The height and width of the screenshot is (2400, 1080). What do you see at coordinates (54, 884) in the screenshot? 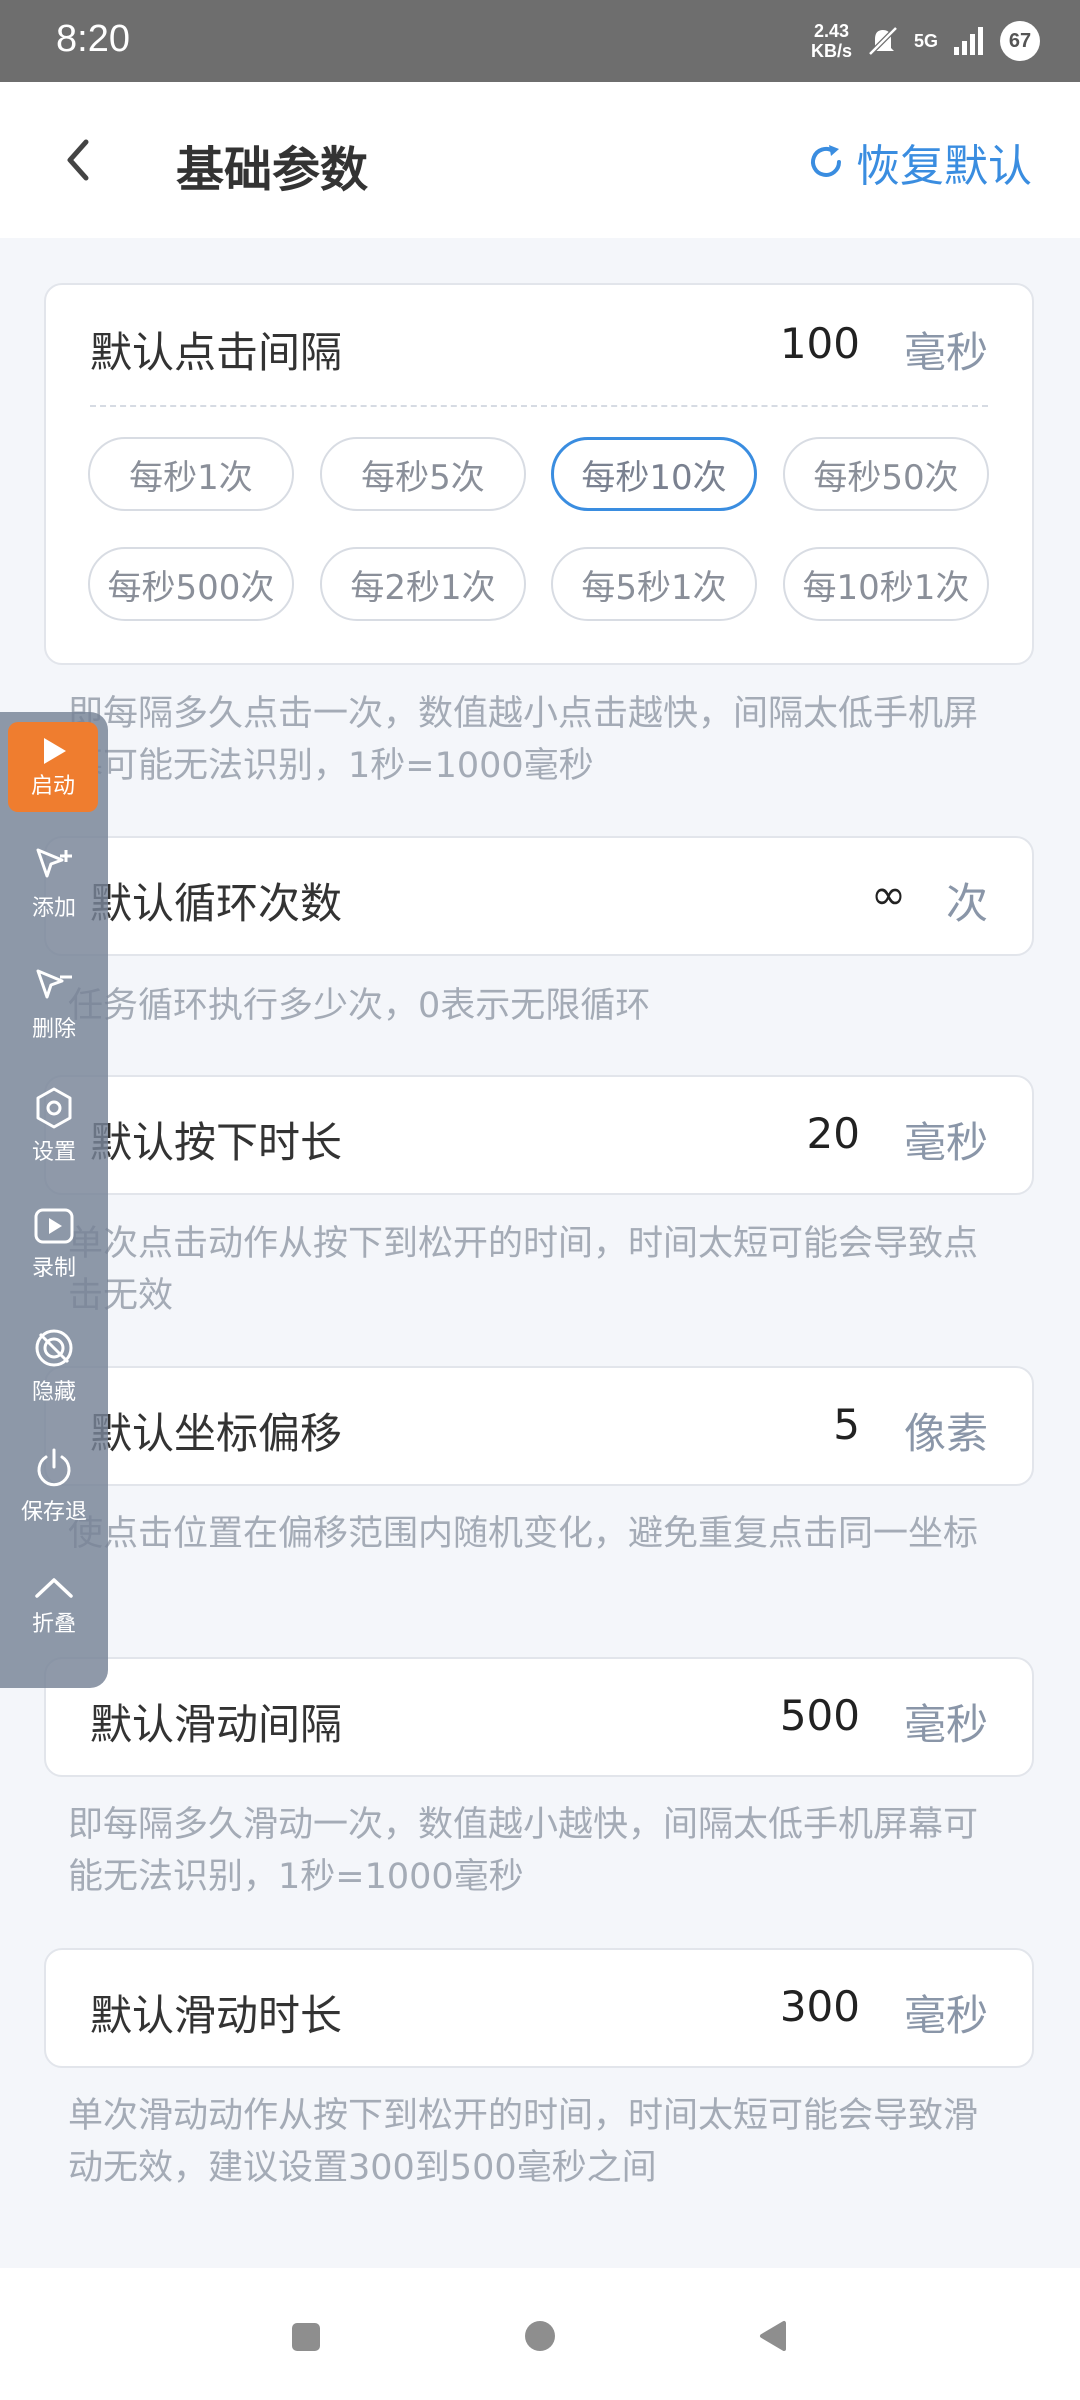
I see `add-button: 添加` at bounding box center [54, 884].